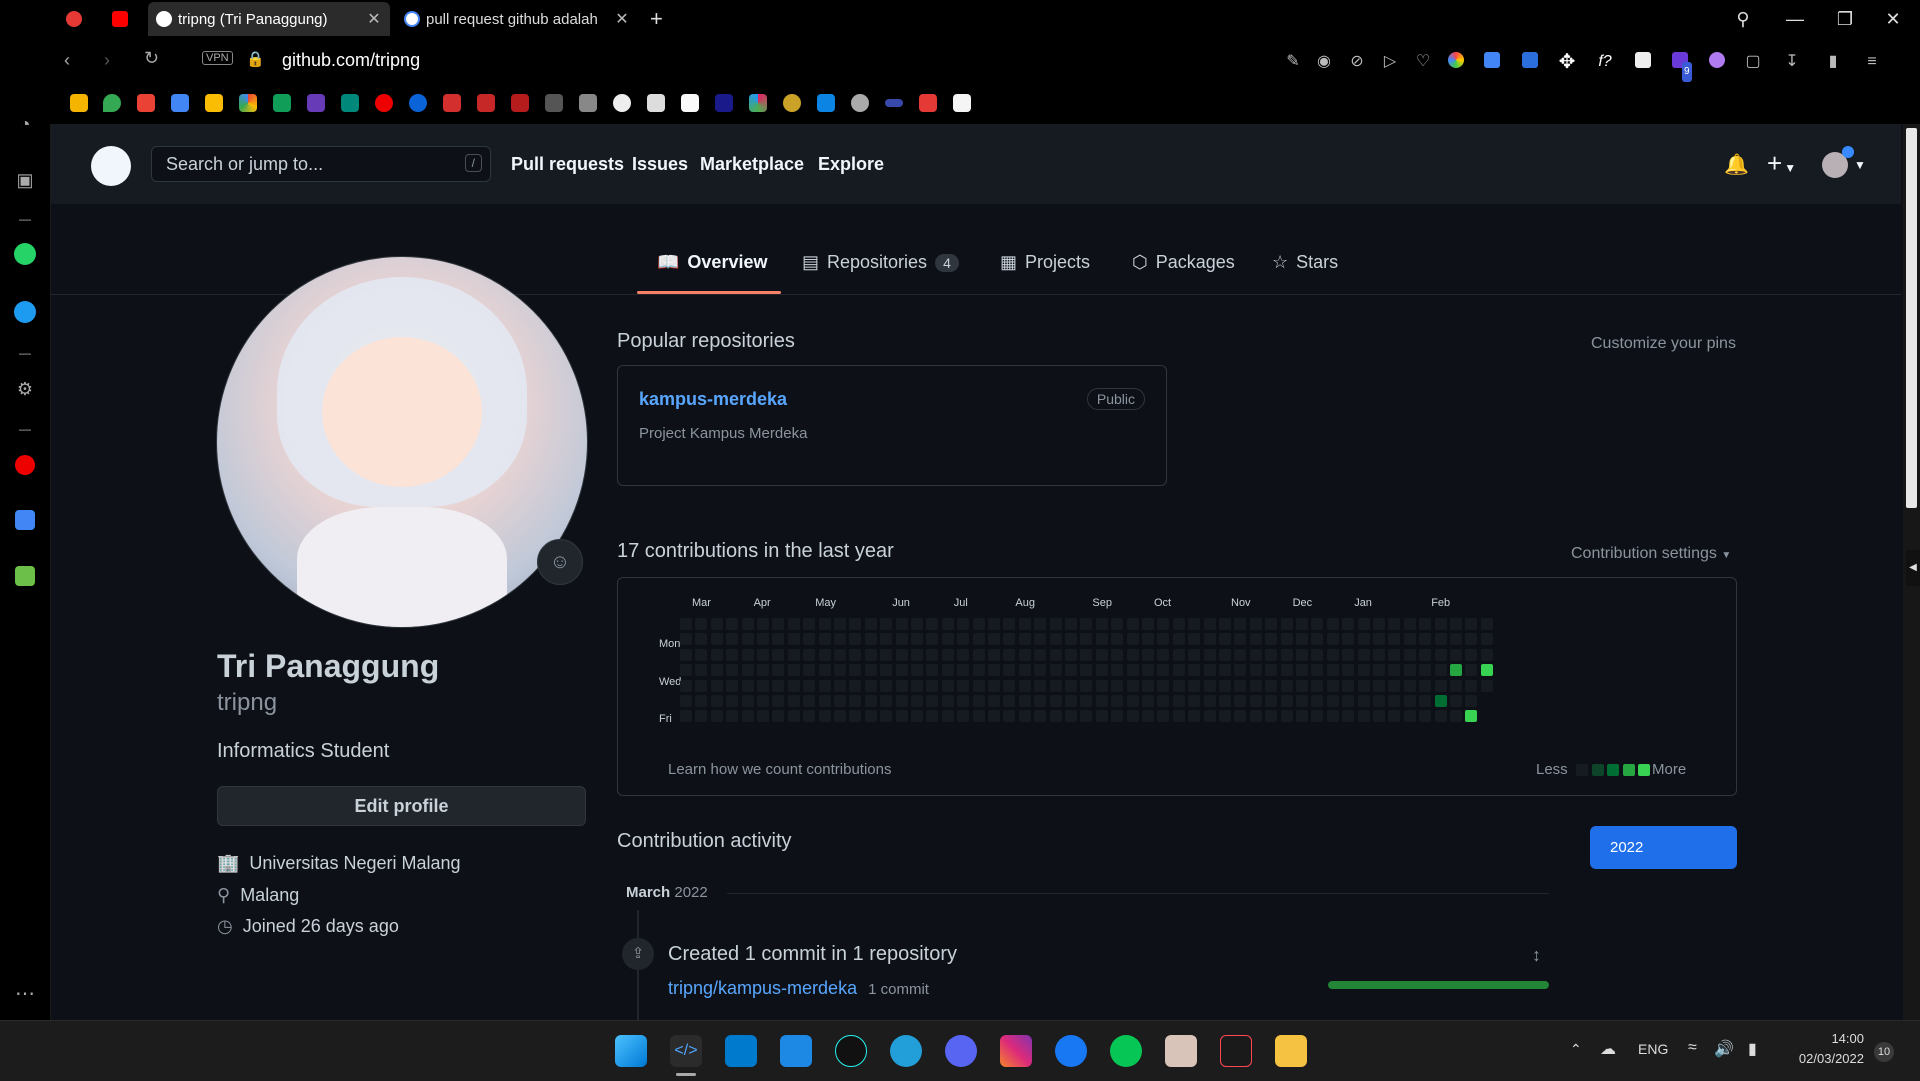 This screenshot has width=1920, height=1081. I want to click on side-panel-toggle-icon: ◀, so click(1913, 568).